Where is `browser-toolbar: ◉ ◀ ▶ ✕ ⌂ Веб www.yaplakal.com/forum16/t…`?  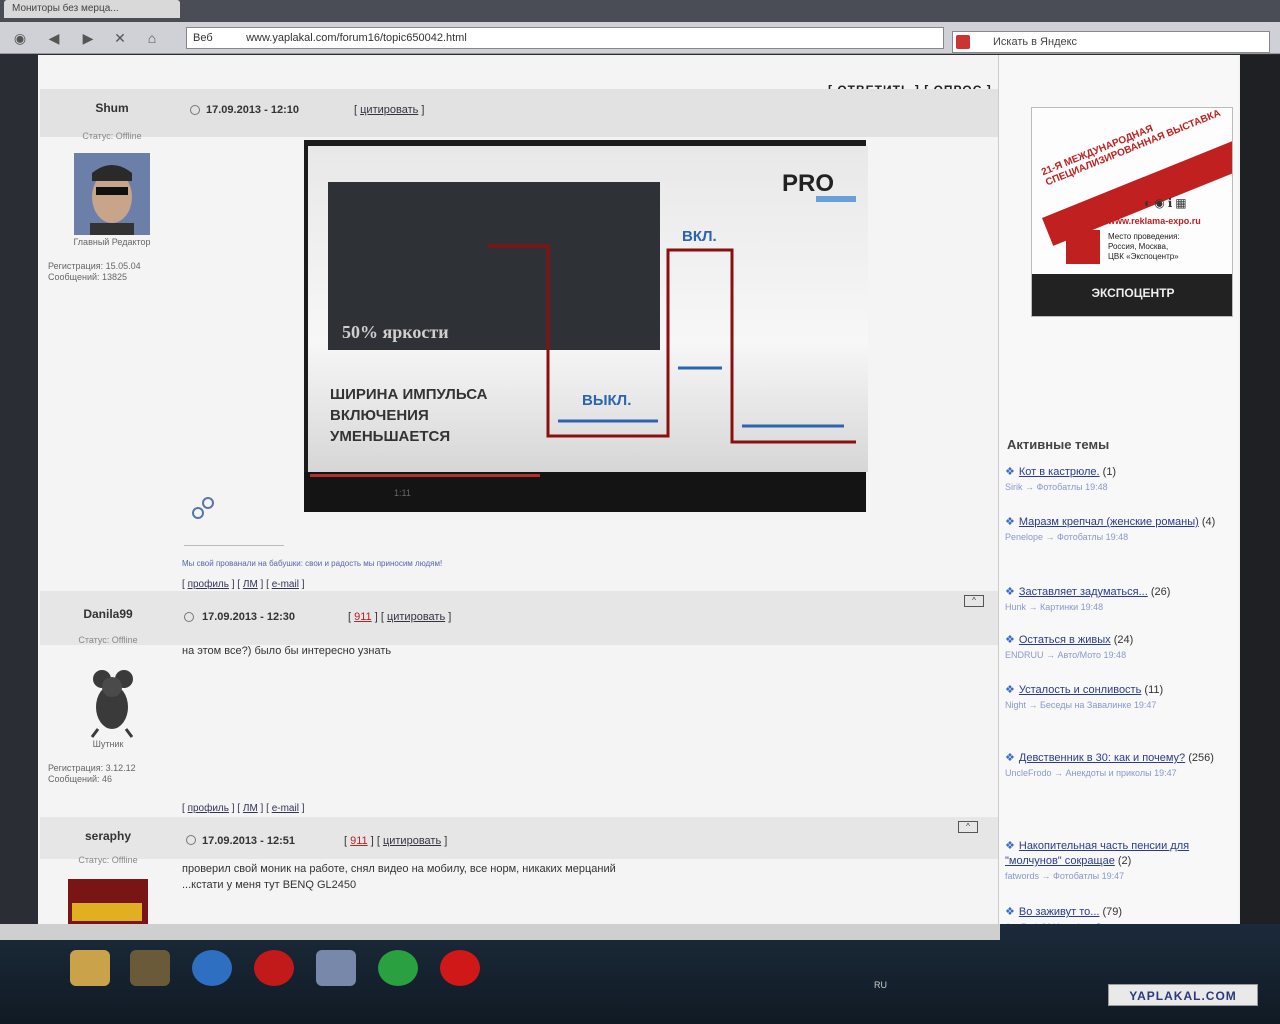 browser-toolbar: ◉ ◀ ▶ ✕ ⌂ Веб www.yaplakal.com/forum16/t… is located at coordinates (640, 38).